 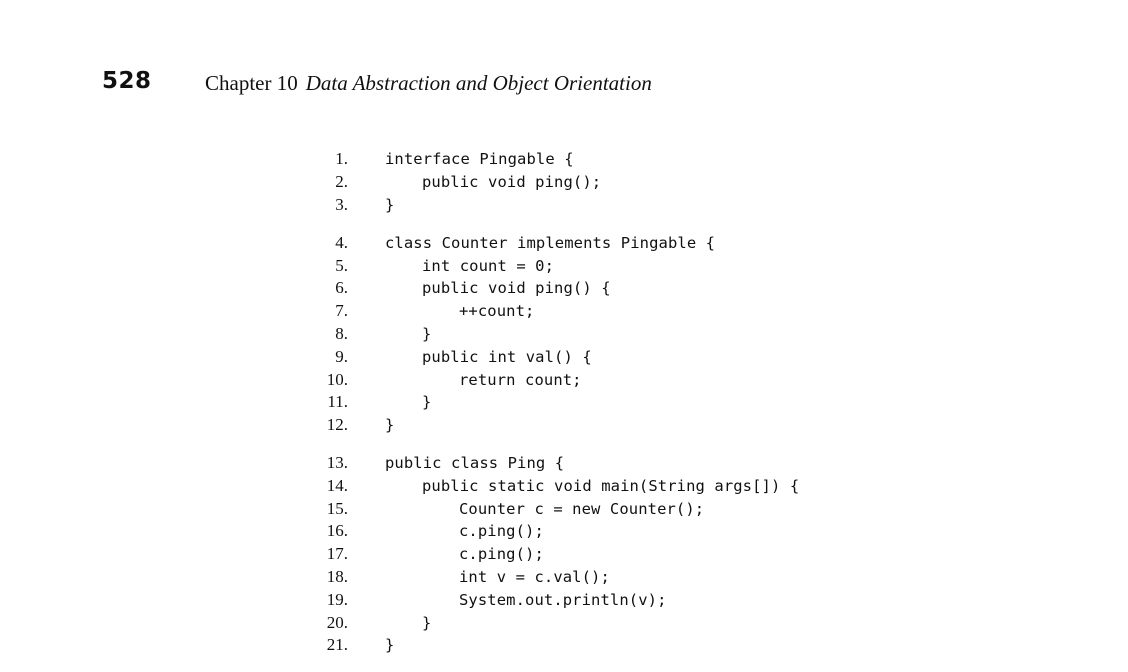 I want to click on code-line: 12.}, so click(x=549, y=425).